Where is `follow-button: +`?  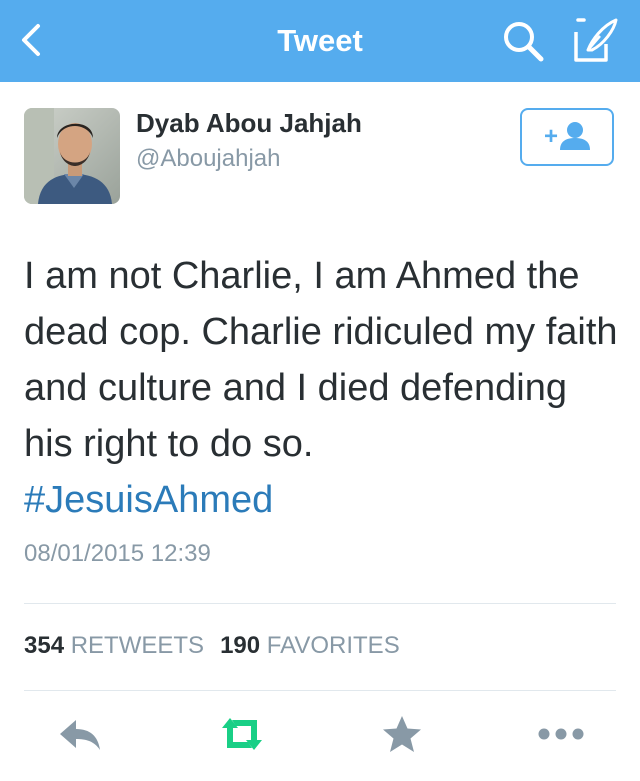
follow-button: + is located at coordinates (567, 137).